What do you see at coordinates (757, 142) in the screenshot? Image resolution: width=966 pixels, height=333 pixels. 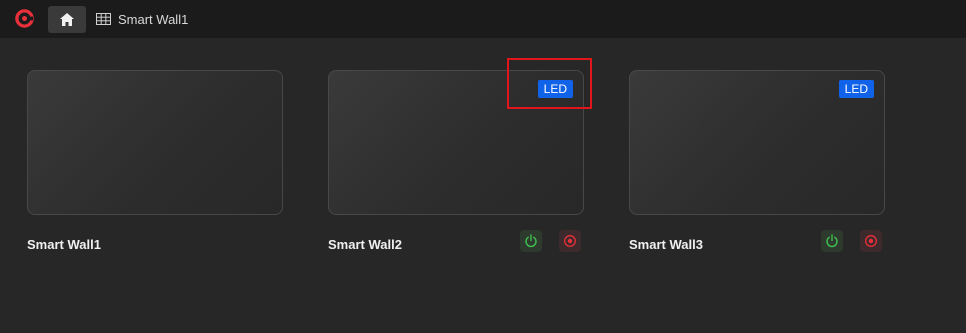 I see `wall-card-3: LED` at bounding box center [757, 142].